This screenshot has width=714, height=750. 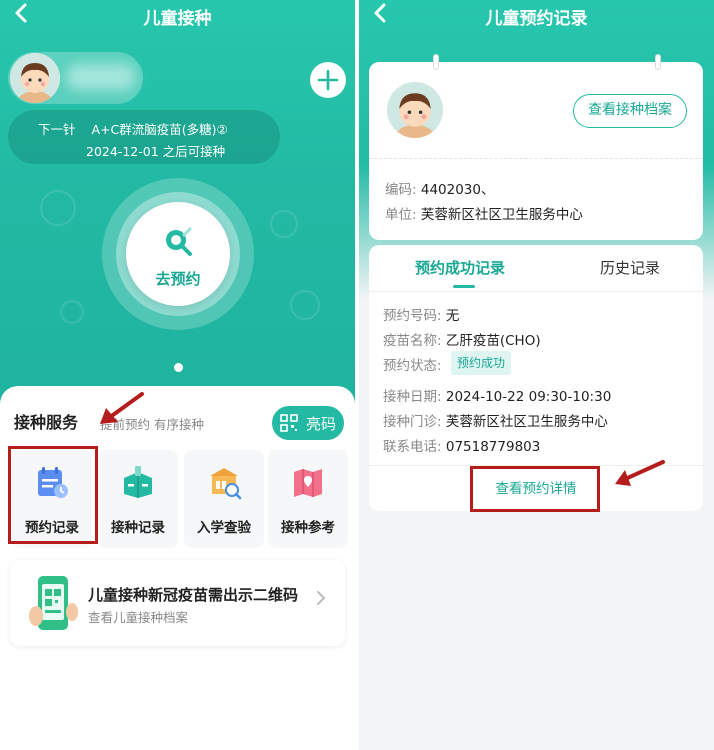 What do you see at coordinates (101, 77) in the screenshot?
I see `child-name-blurred` at bounding box center [101, 77].